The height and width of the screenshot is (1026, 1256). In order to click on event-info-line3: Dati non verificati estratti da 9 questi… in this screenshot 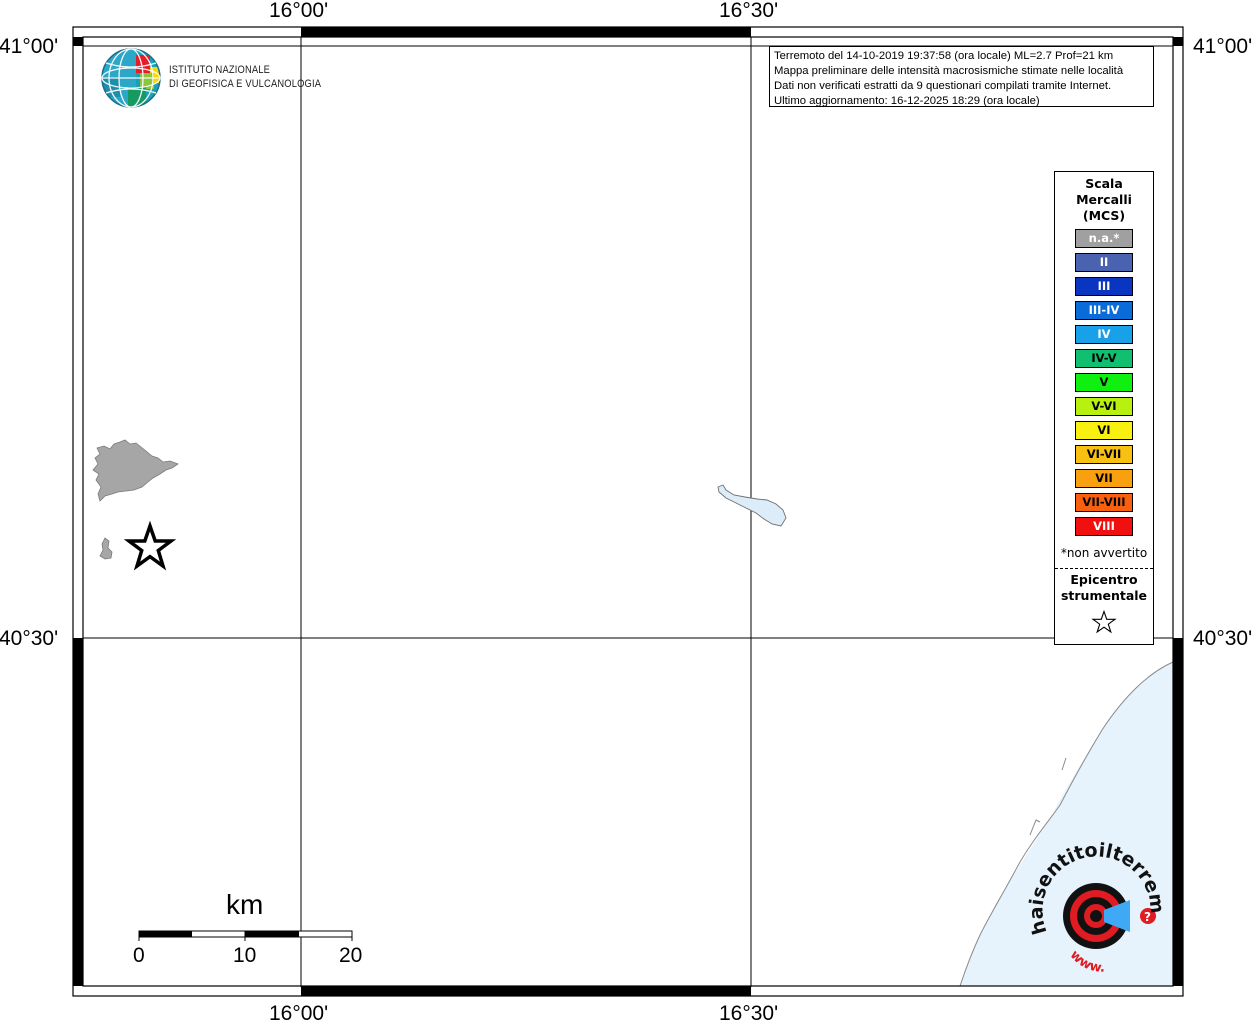, I will do `click(943, 86)`.